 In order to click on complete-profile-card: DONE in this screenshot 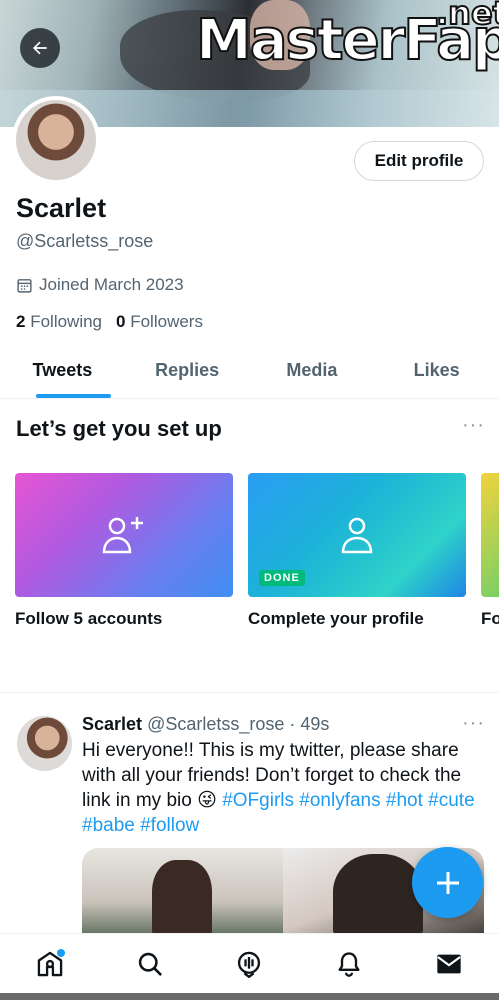, I will do `click(357, 535)`.